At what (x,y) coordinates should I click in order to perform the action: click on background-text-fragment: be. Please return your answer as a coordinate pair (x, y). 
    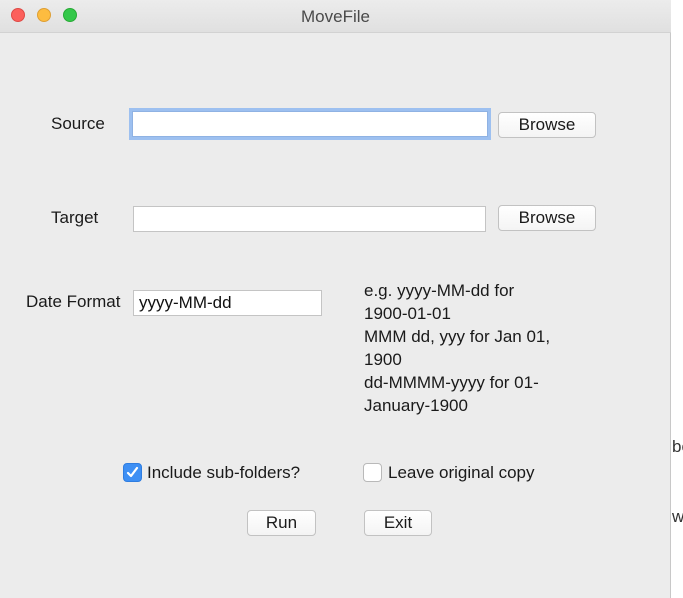
    Looking at the image, I should click on (677, 446).